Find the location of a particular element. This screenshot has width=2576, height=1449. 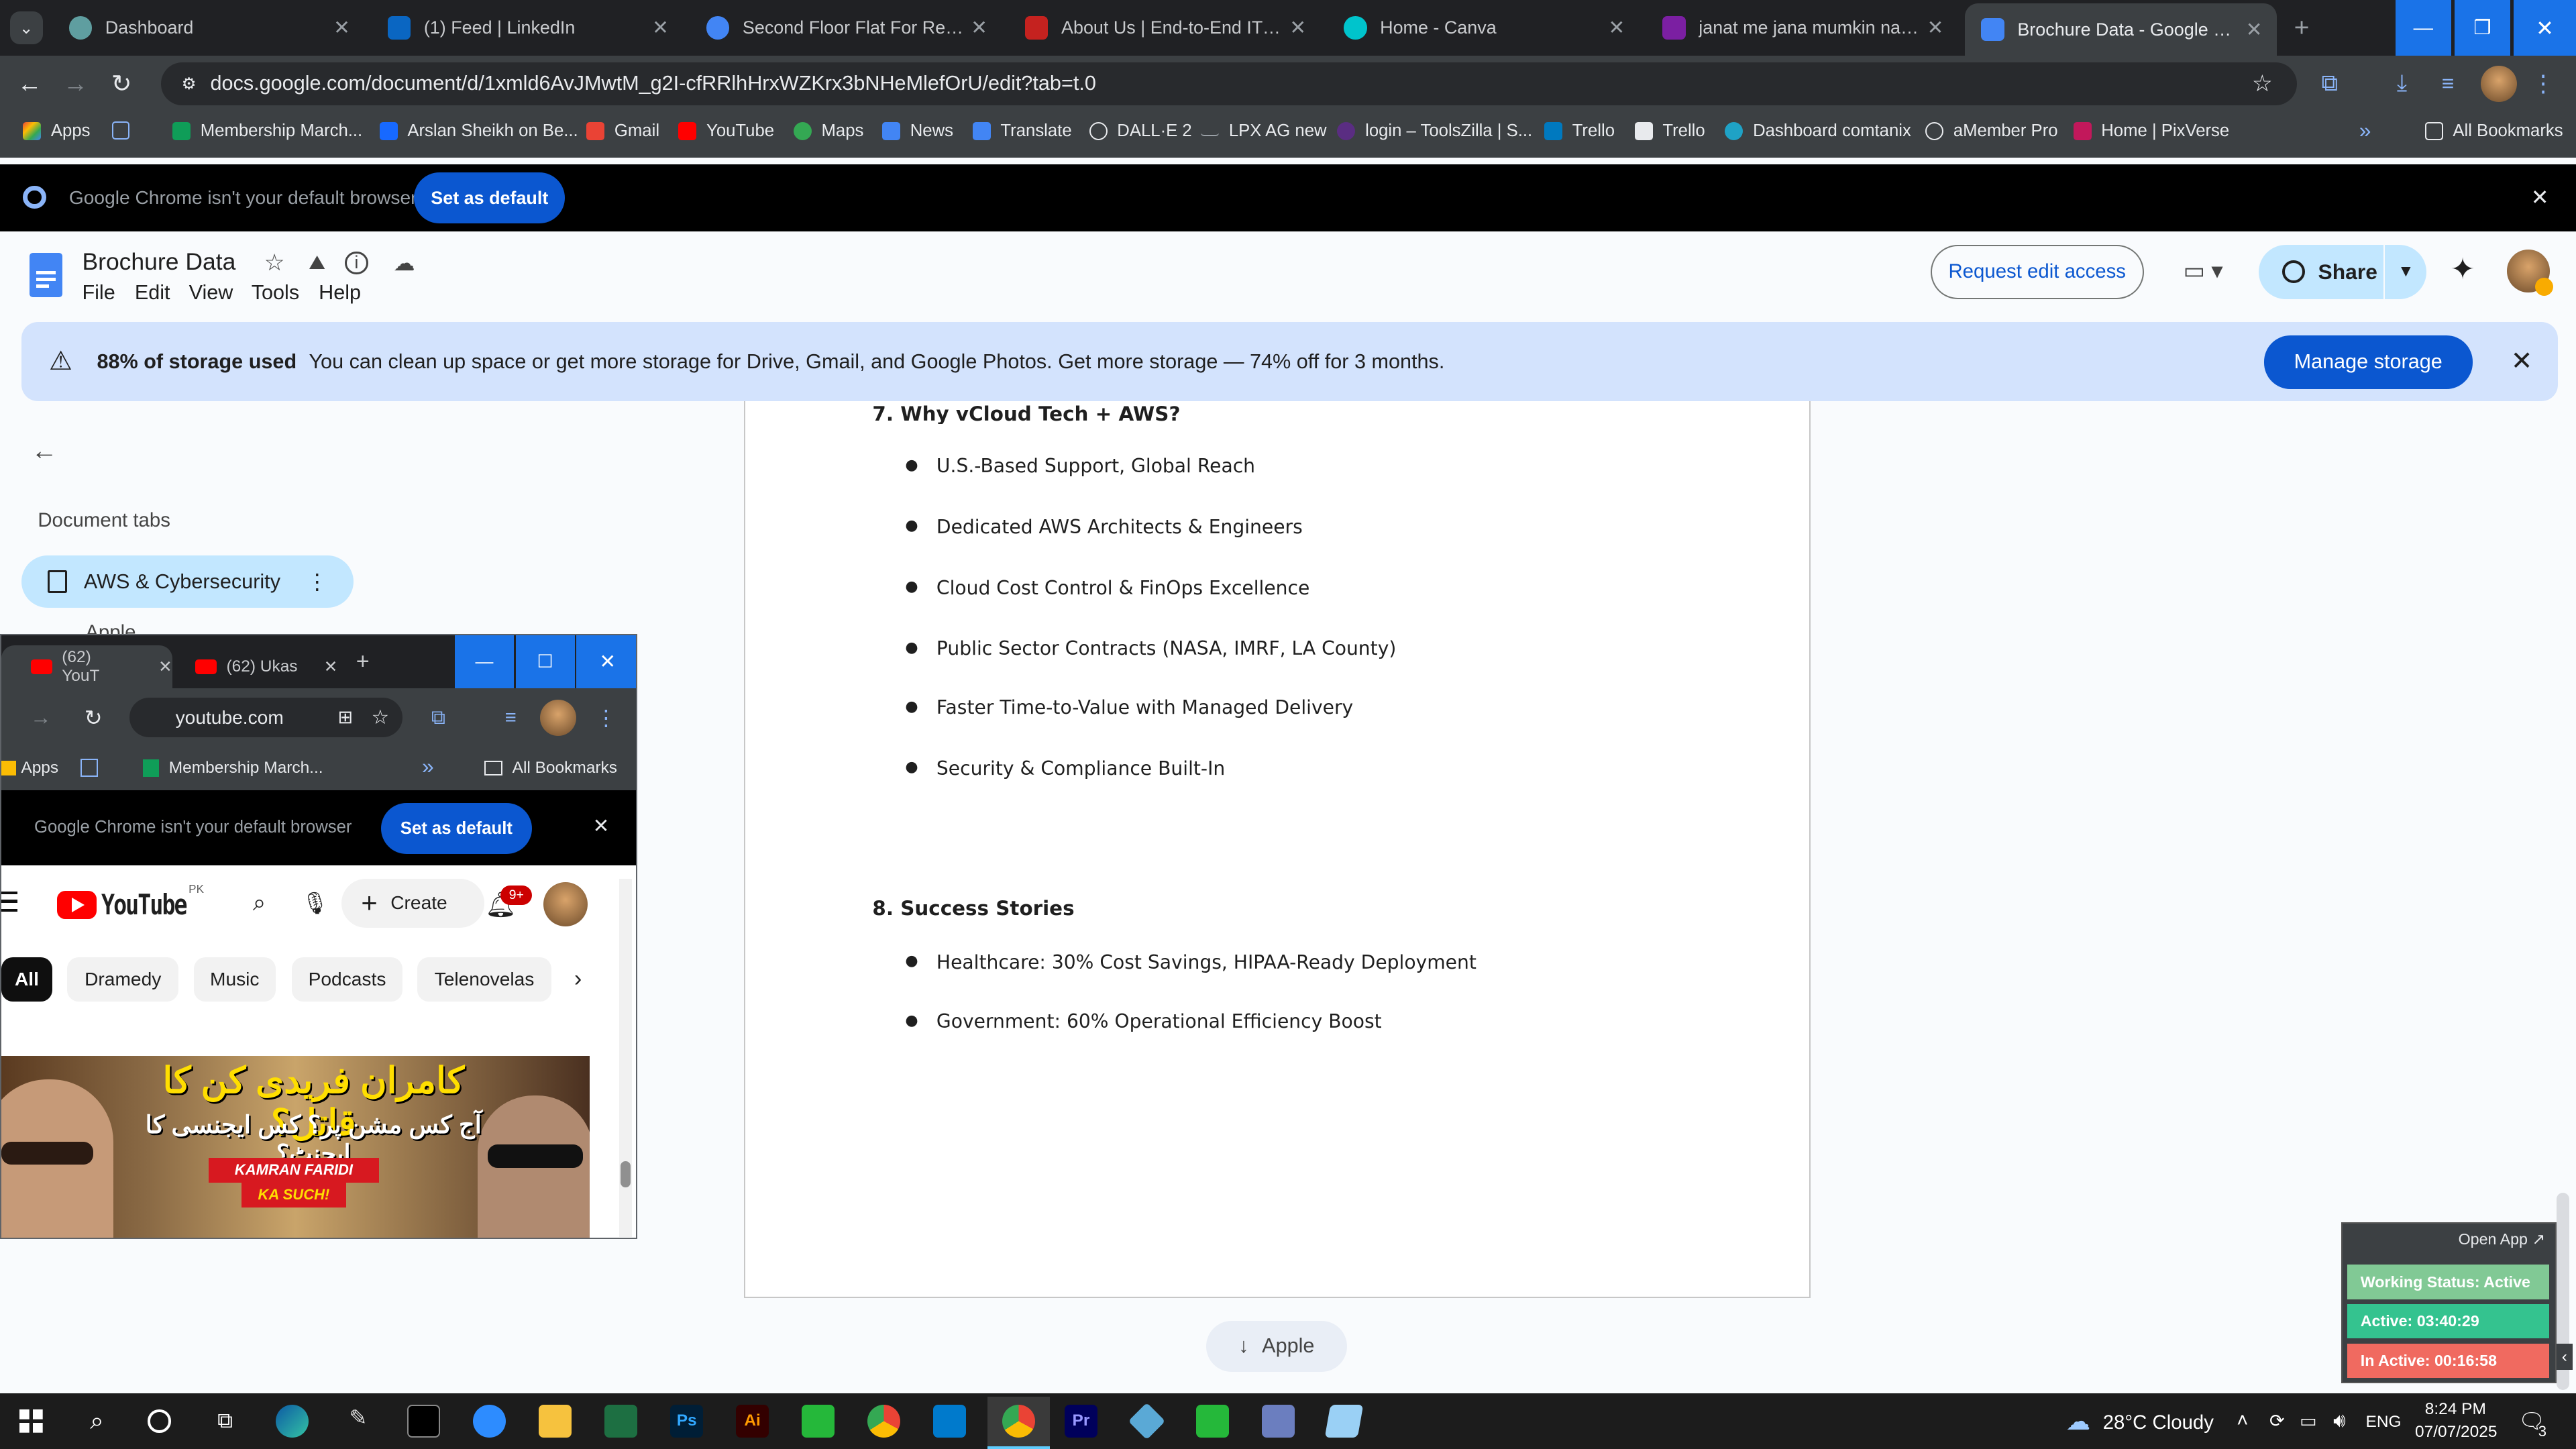

bookmark-star-icon: ☆ is located at coordinates (2262, 84).